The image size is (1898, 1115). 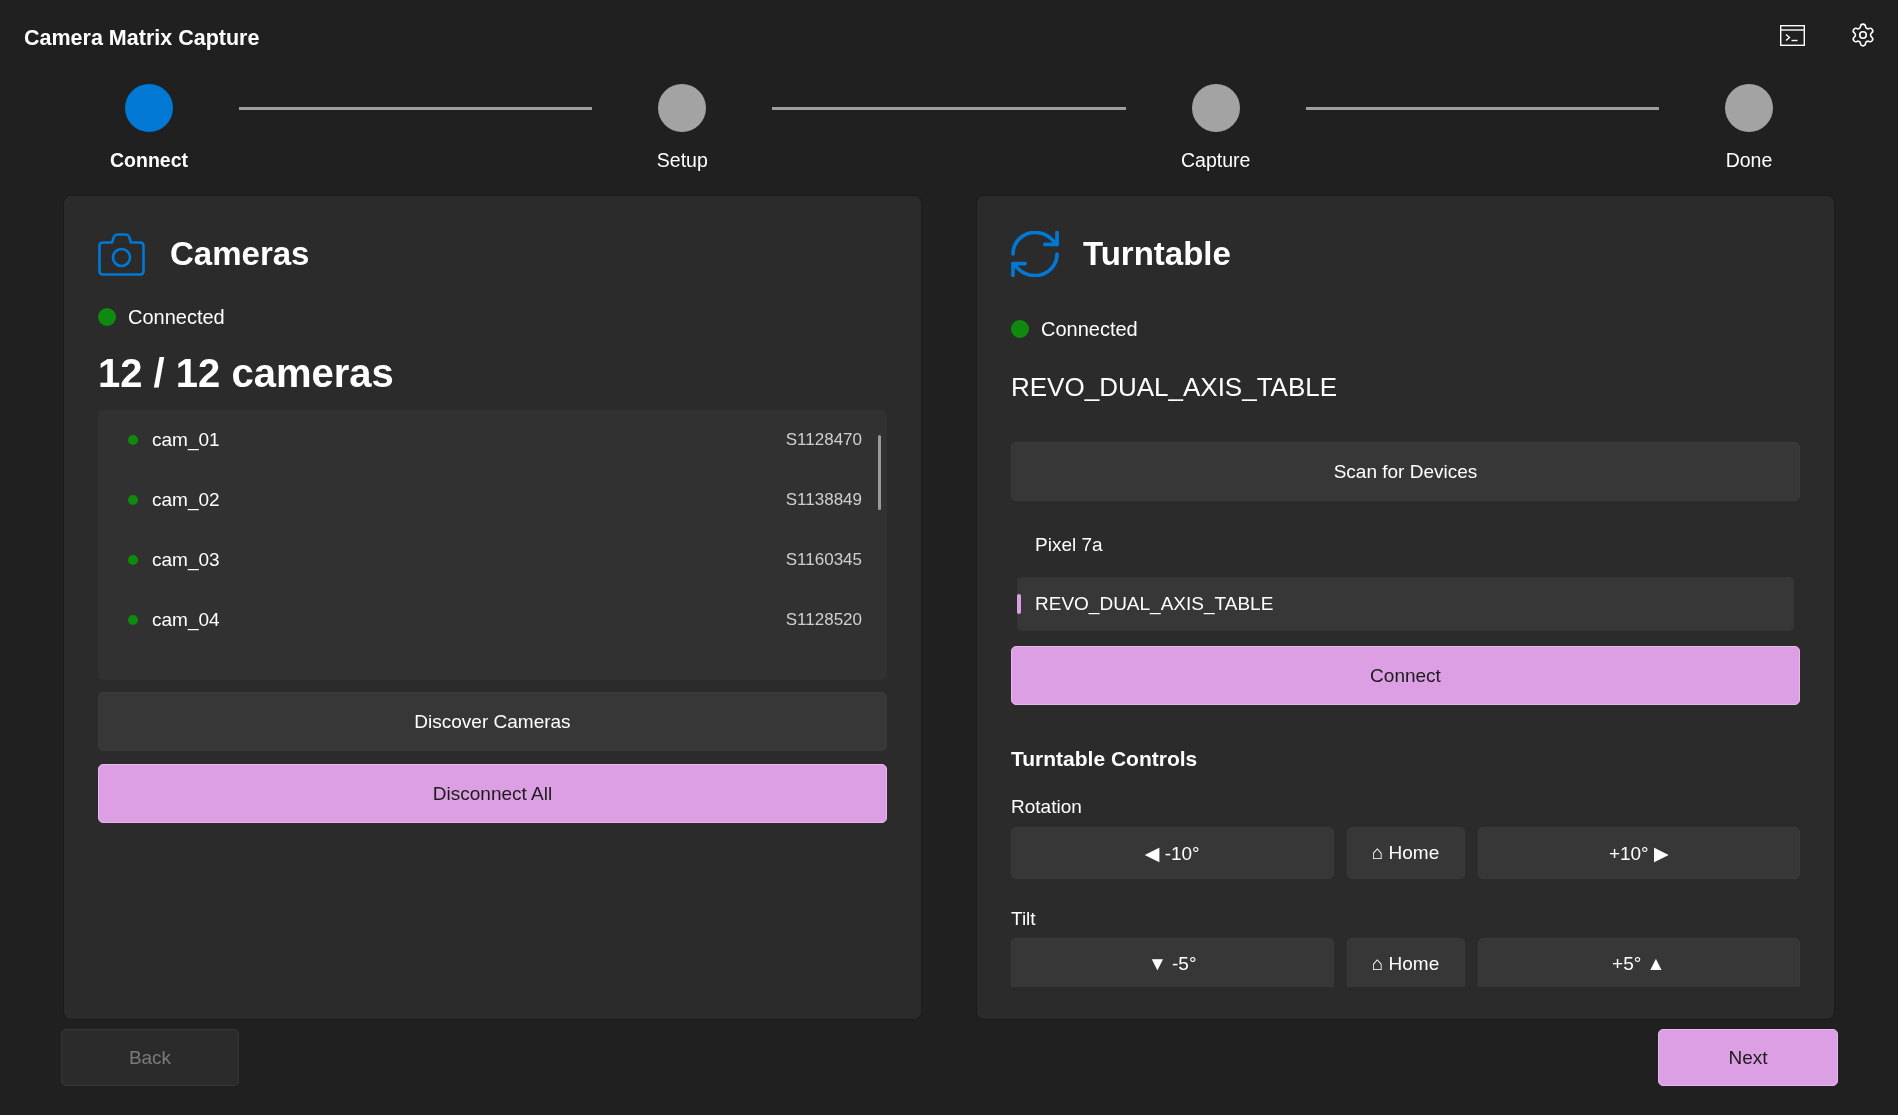 What do you see at coordinates (1405, 675) in the screenshot?
I see `connect-button: Connect` at bounding box center [1405, 675].